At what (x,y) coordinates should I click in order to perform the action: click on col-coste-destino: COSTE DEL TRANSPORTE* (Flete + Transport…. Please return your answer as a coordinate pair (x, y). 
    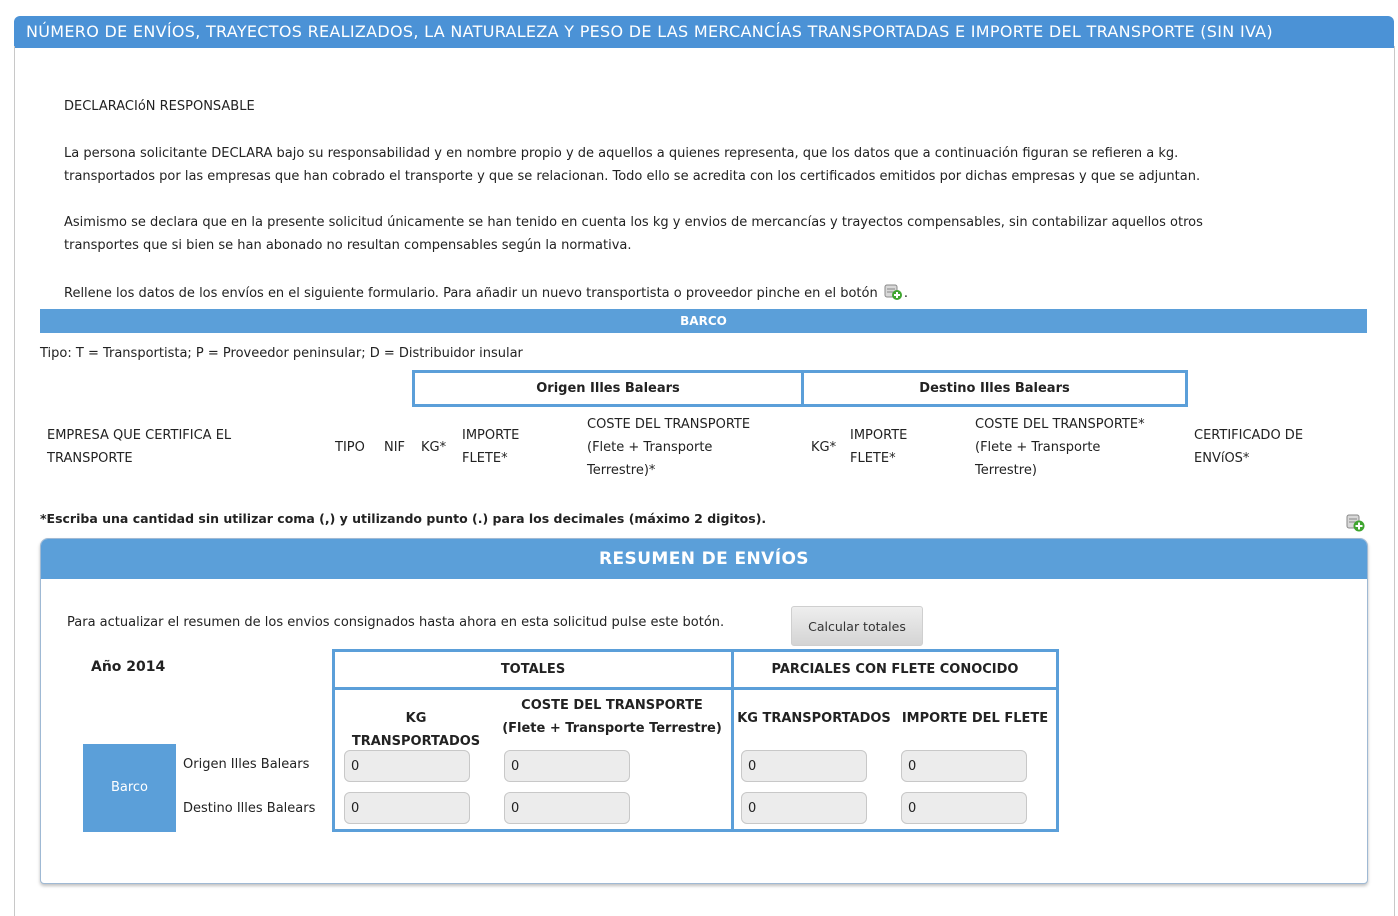
    Looking at the image, I should click on (1060, 447).